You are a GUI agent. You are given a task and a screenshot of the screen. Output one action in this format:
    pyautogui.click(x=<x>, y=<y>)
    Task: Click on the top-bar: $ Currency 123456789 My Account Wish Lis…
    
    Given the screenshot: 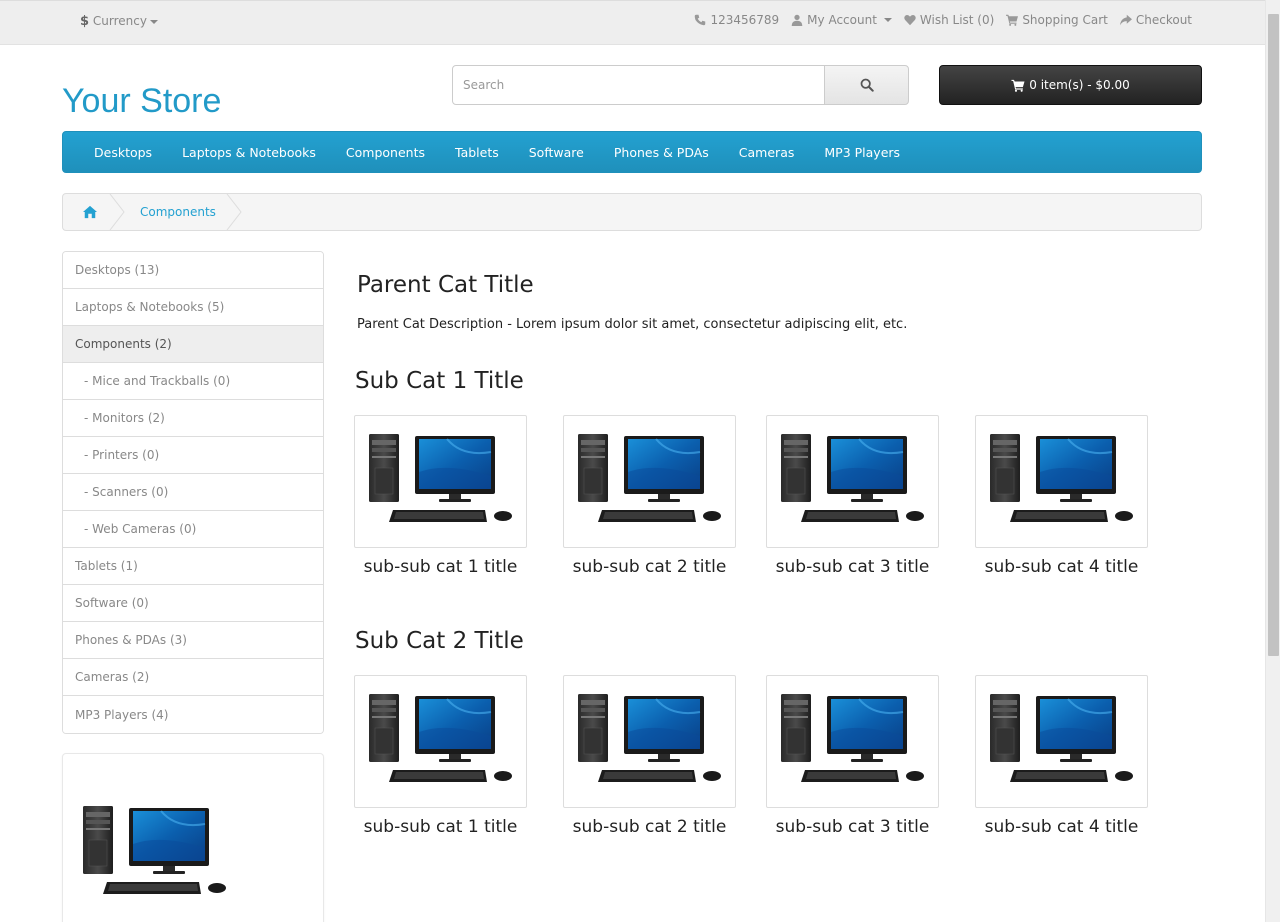 What is the action you would take?
    pyautogui.click(x=632, y=22)
    